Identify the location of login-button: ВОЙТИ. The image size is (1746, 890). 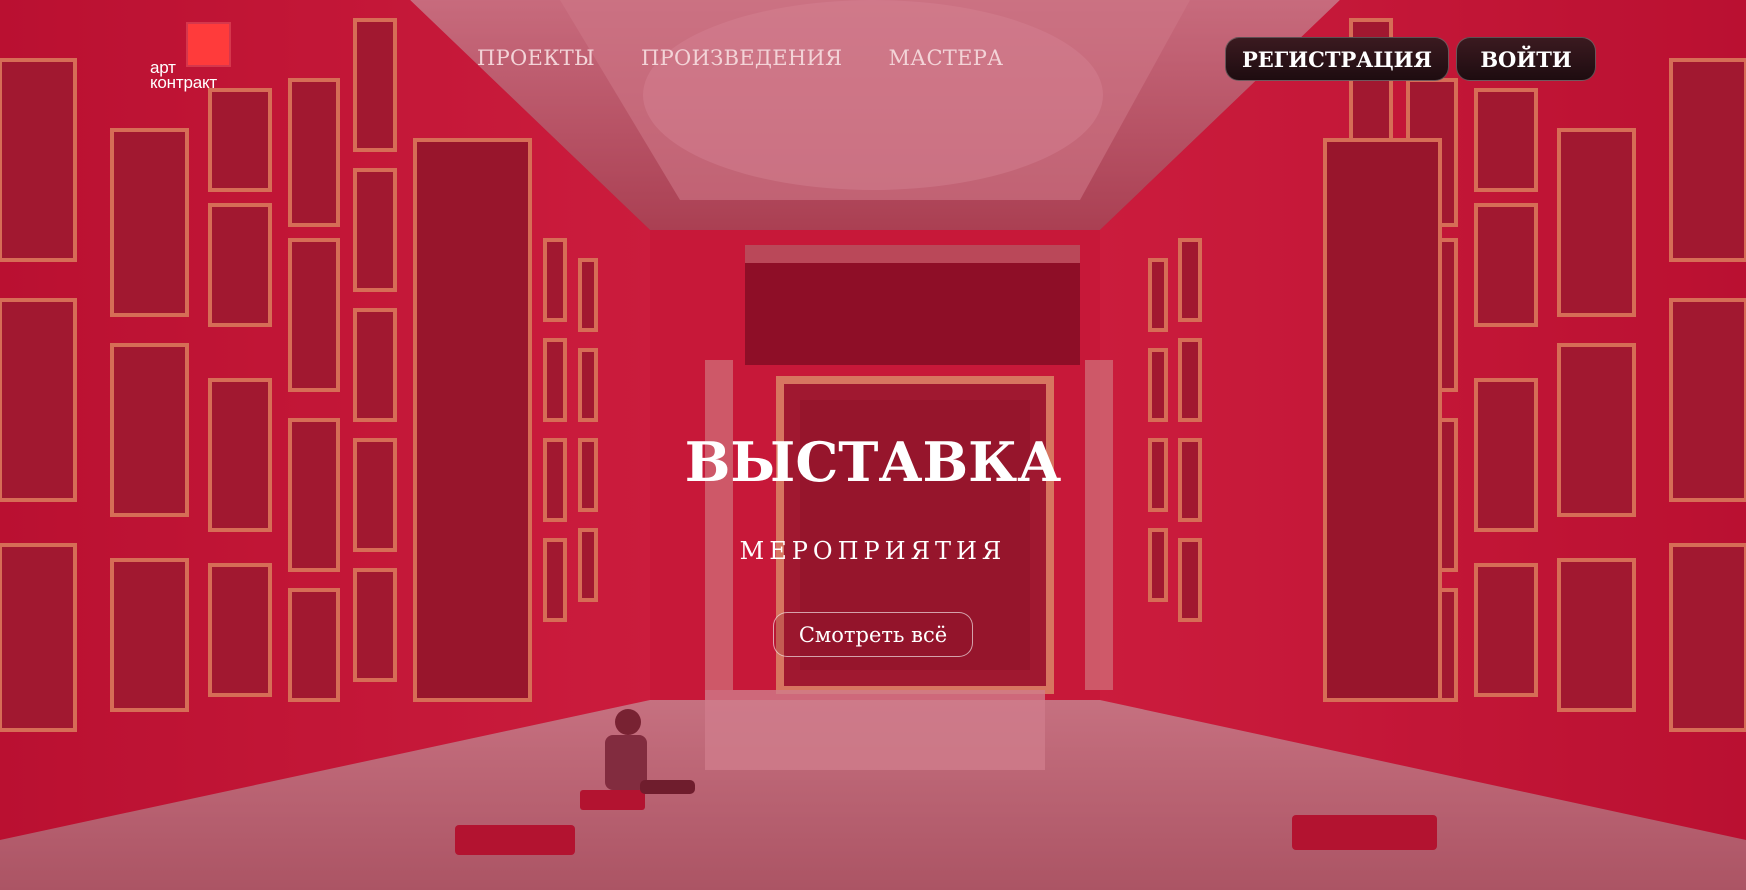
(1526, 59).